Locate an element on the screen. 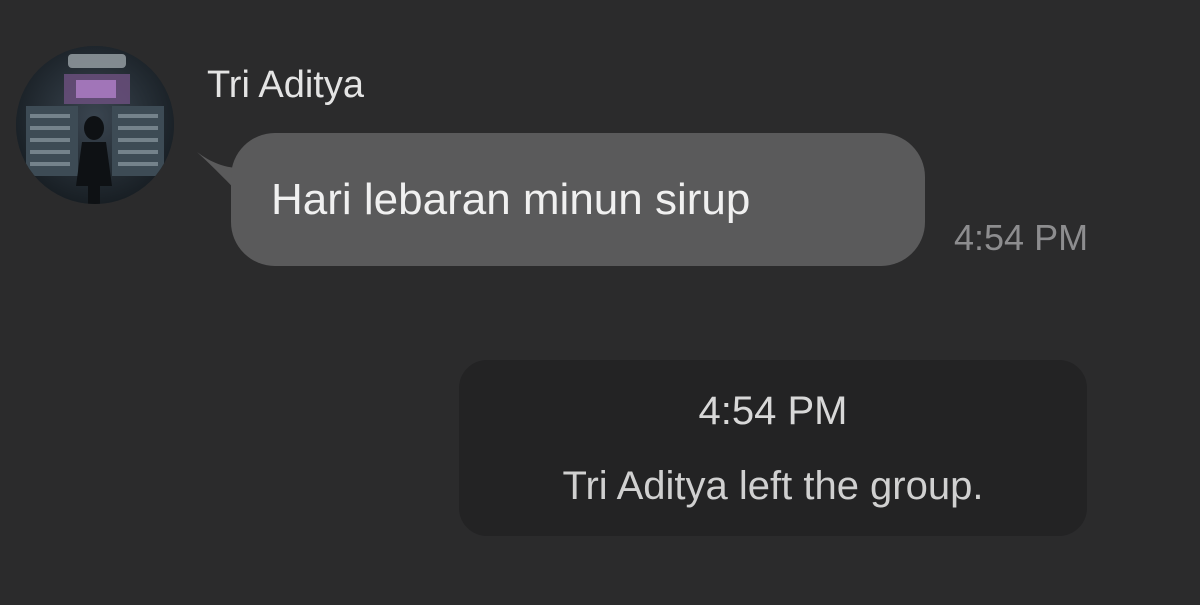 The height and width of the screenshot is (605, 1200). message-bubble: Hari lebaran minun sirup is located at coordinates (578, 199).